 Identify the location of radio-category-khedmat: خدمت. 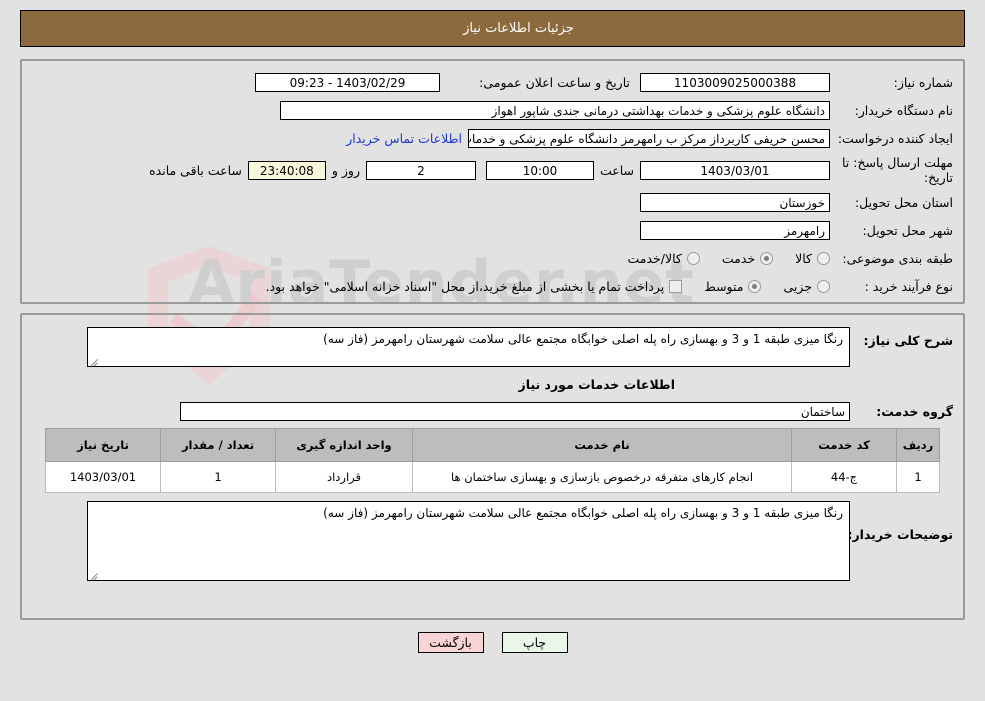
(747, 258).